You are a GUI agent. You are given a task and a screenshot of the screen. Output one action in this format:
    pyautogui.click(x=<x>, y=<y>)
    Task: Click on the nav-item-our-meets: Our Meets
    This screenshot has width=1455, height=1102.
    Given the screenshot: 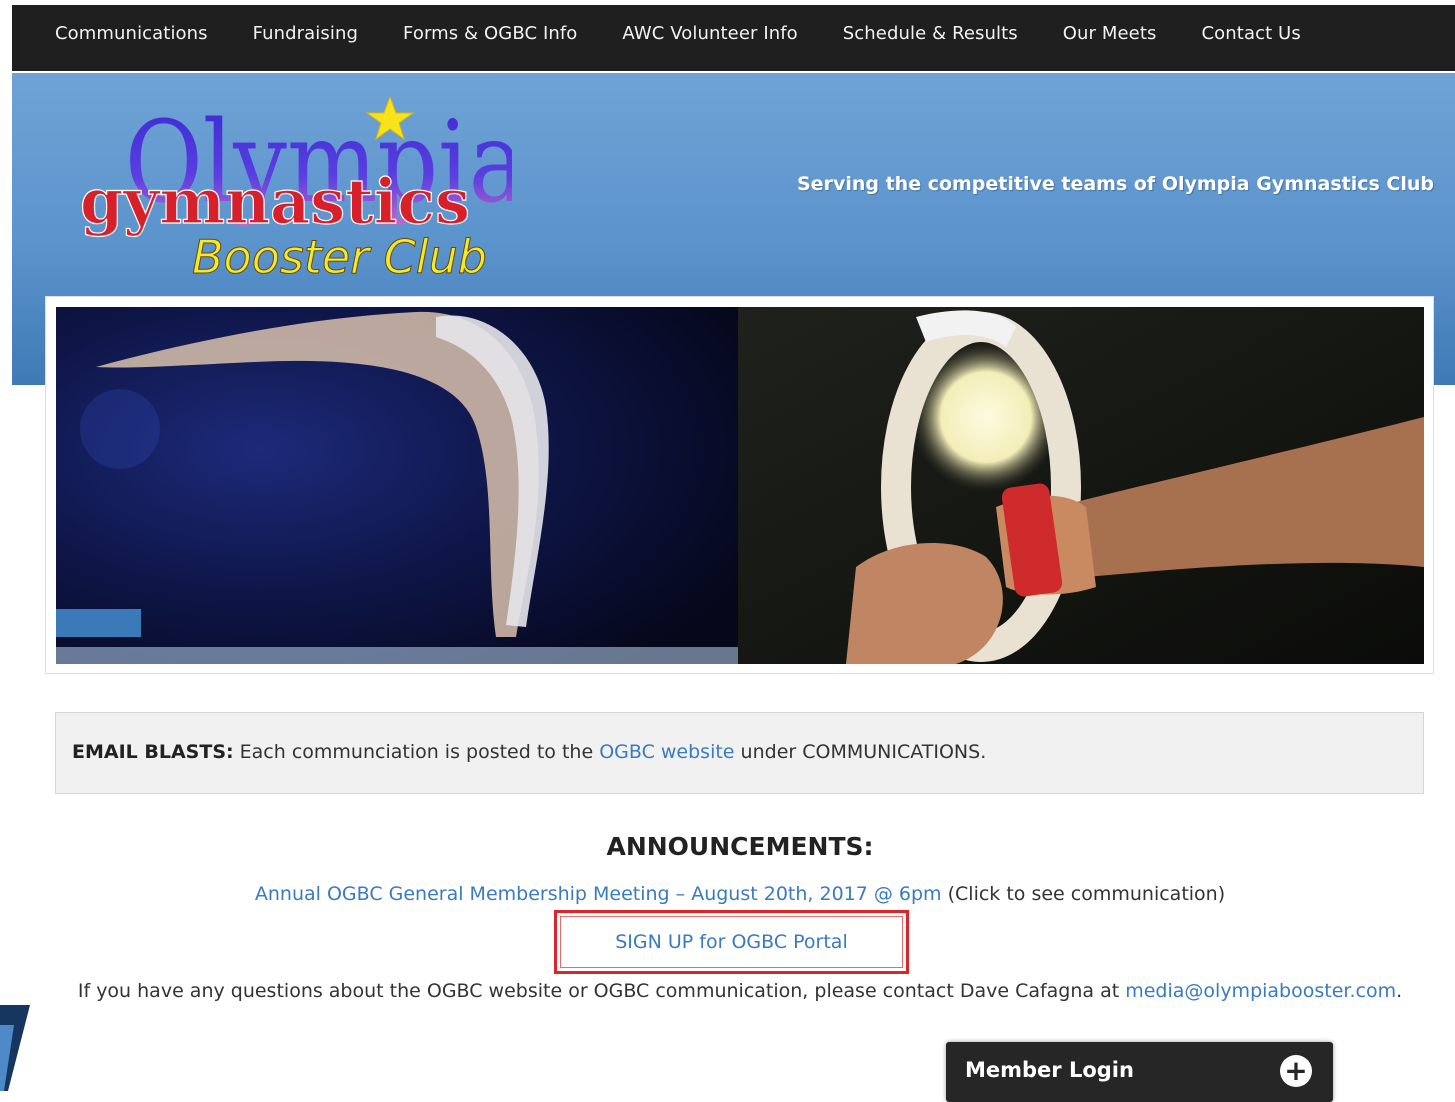 What is the action you would take?
    pyautogui.click(x=1110, y=38)
    